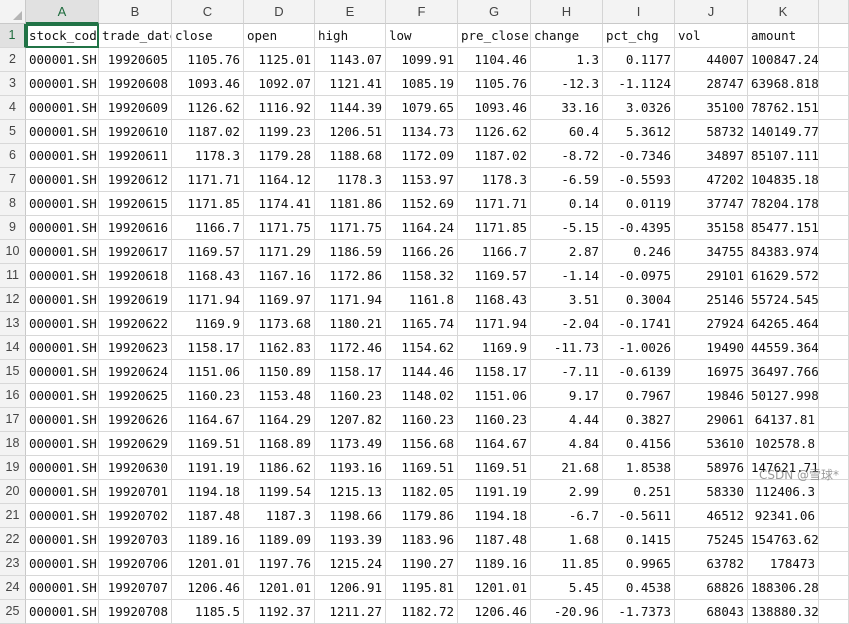 The width and height of the screenshot is (849, 624). Describe the element at coordinates (711, 276) in the screenshot. I see `data-cell: 29101` at that location.